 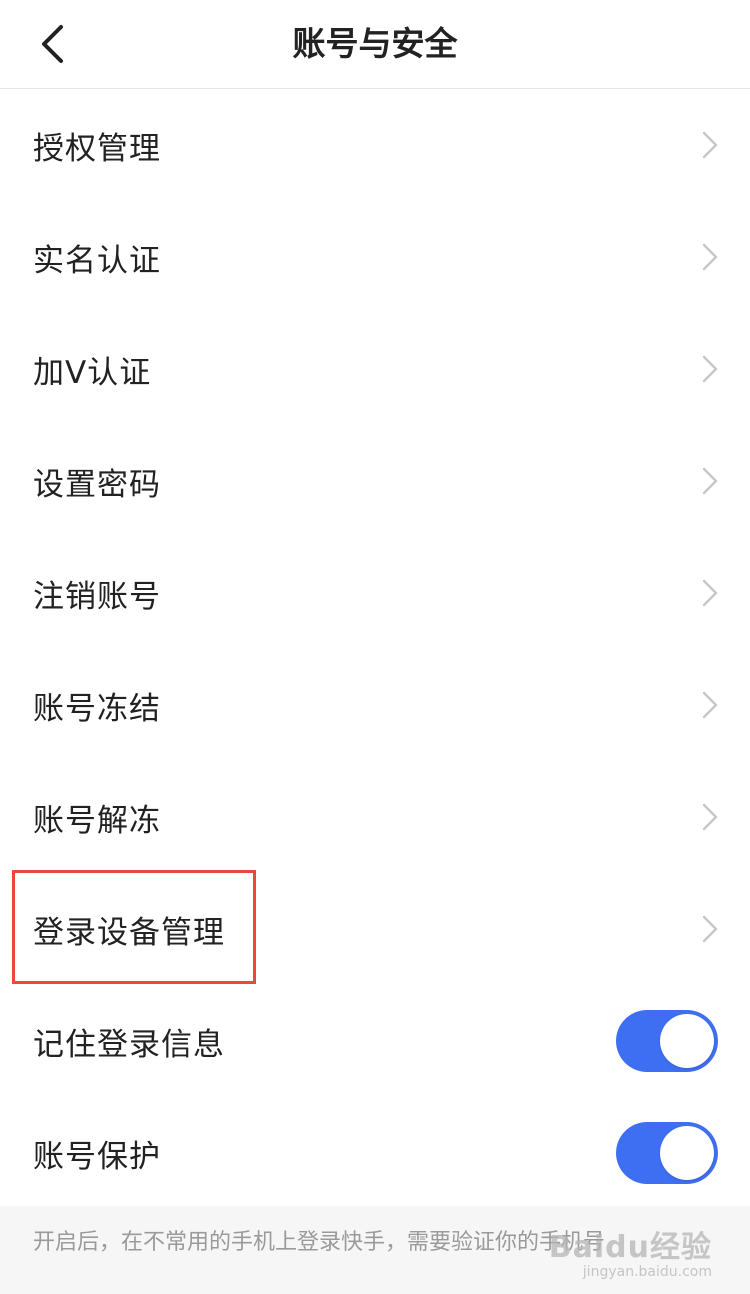 I want to click on toggle-label: 记住登录信息, so click(x=129, y=1044).